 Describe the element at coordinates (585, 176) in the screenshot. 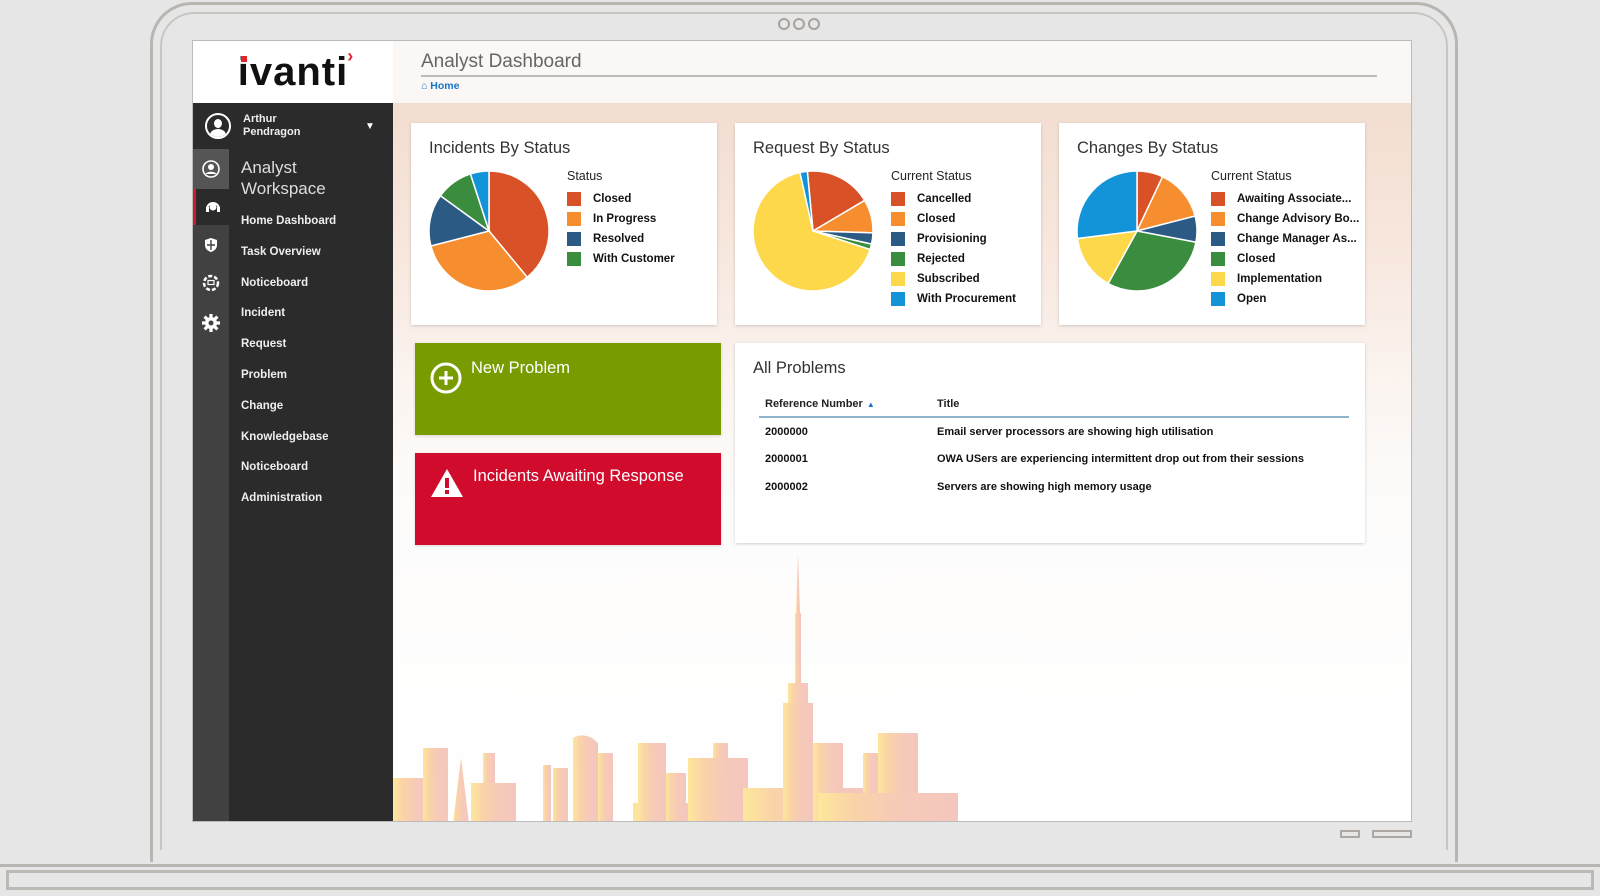

I see `legend-title: Status` at that location.